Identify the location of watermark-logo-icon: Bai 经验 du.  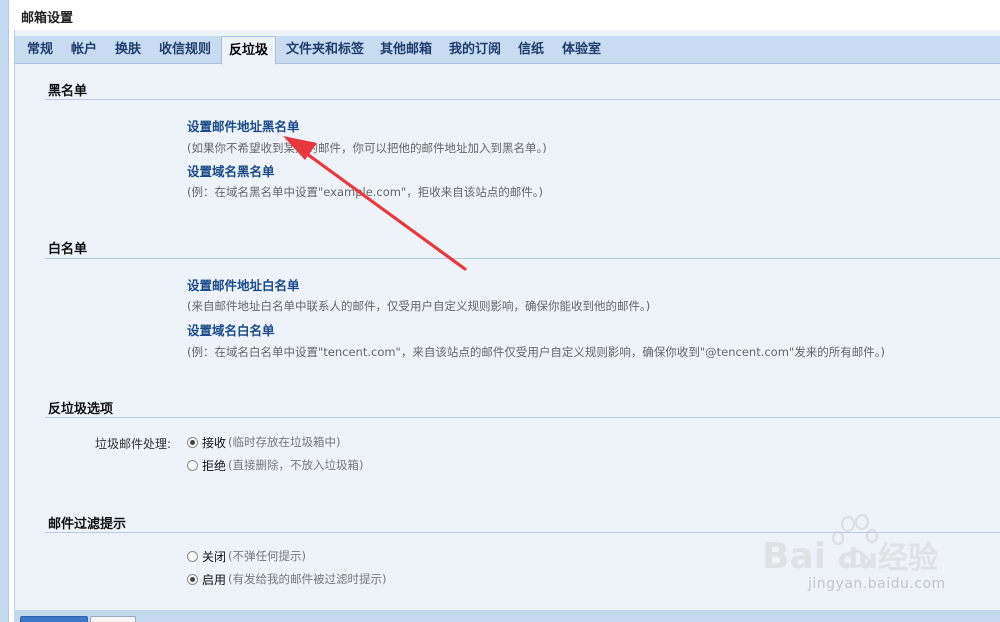
(850, 545).